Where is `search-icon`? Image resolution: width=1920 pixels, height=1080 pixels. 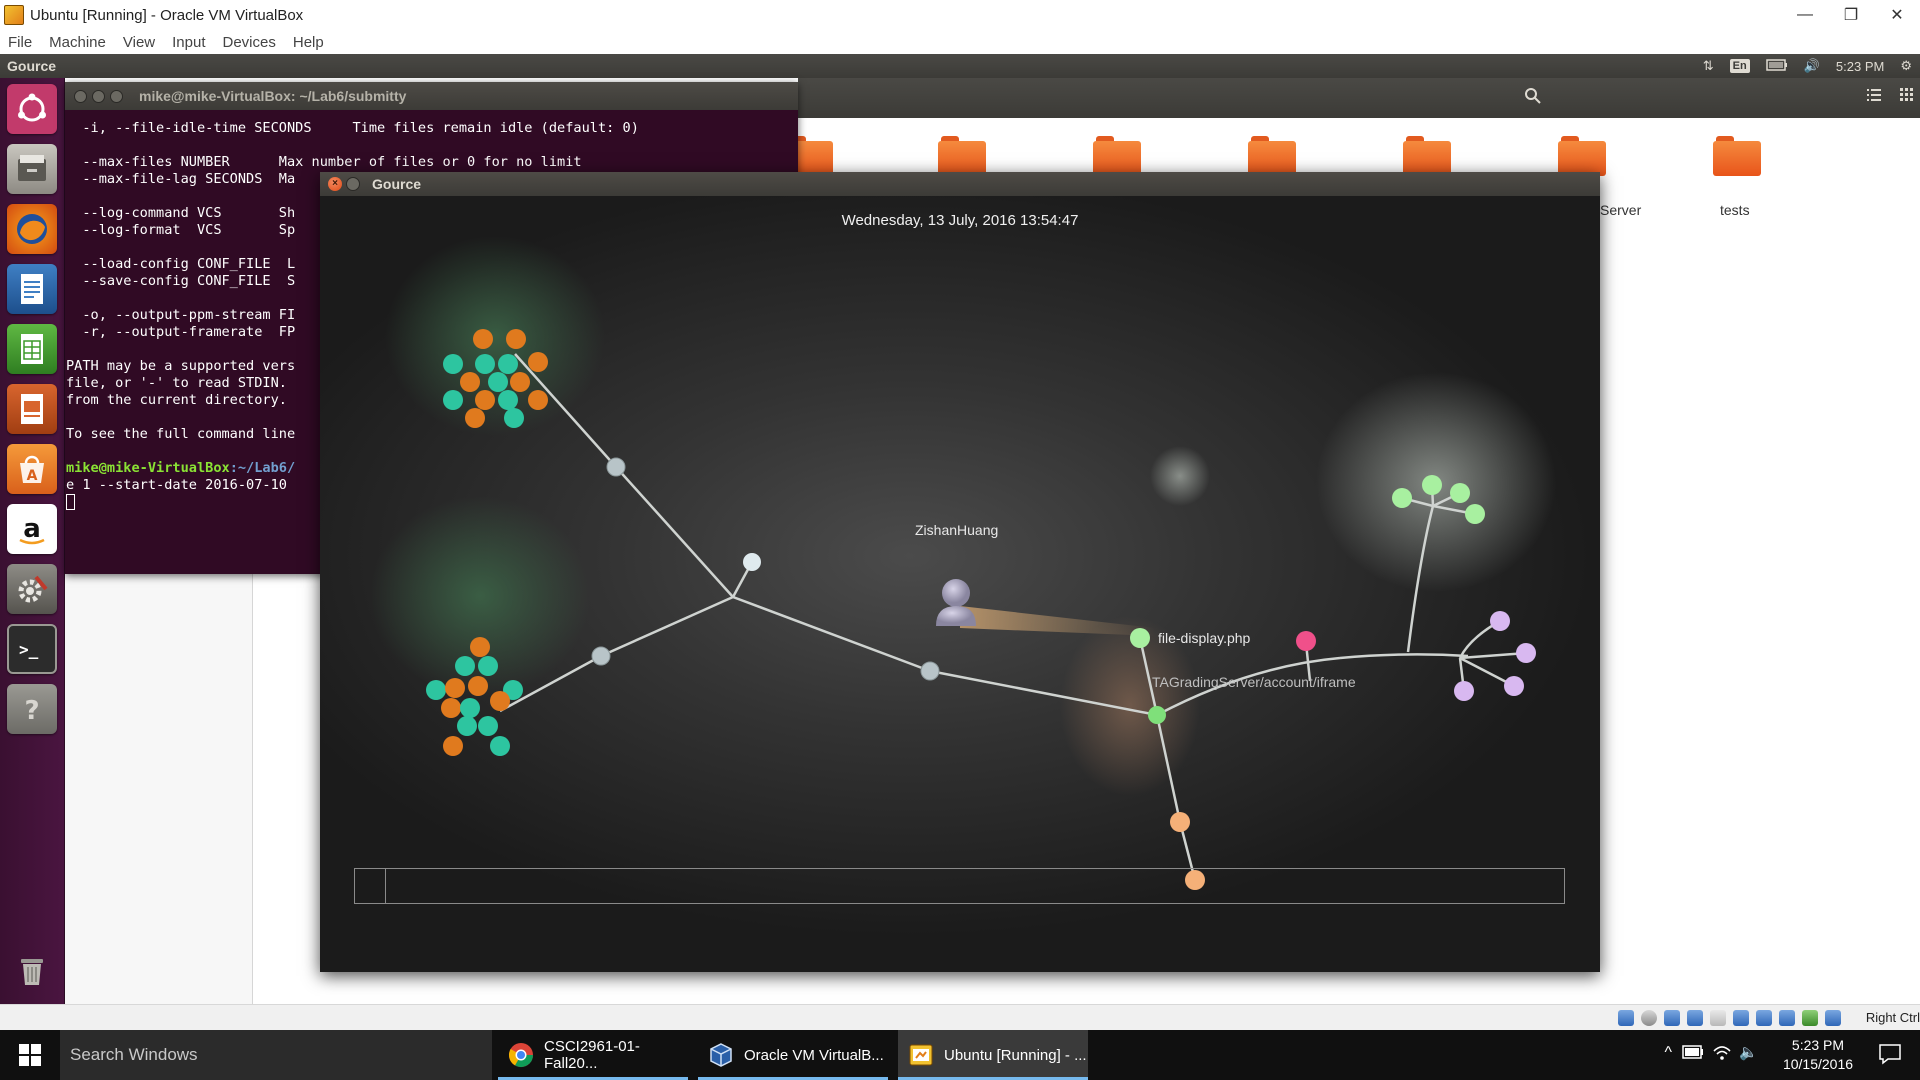
search-icon is located at coordinates (1533, 98).